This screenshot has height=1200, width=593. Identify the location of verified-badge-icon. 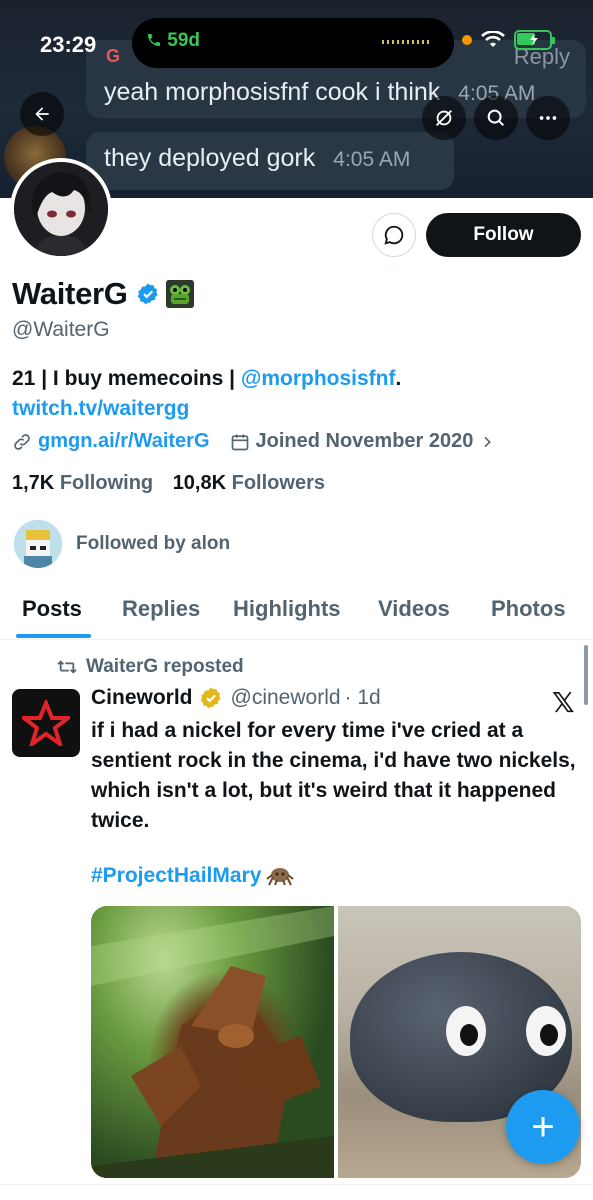
(147, 294).